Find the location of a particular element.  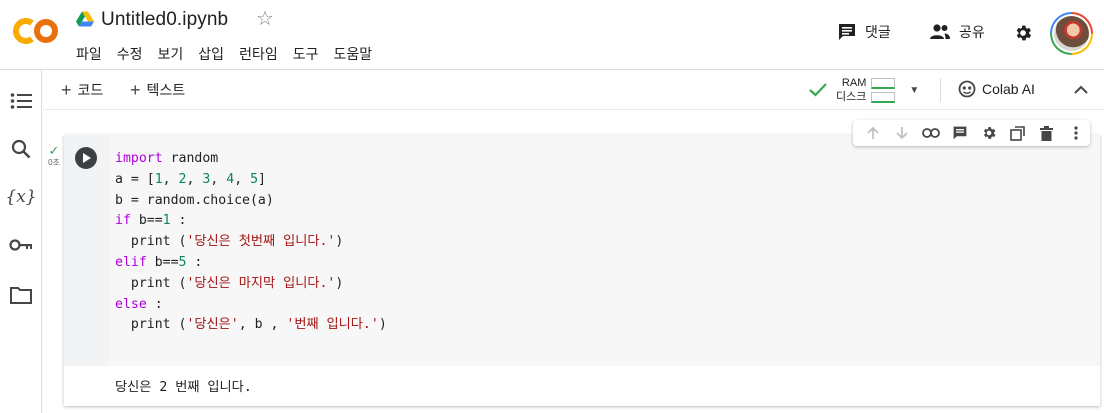

menu-view: 보기 is located at coordinates (171, 54).